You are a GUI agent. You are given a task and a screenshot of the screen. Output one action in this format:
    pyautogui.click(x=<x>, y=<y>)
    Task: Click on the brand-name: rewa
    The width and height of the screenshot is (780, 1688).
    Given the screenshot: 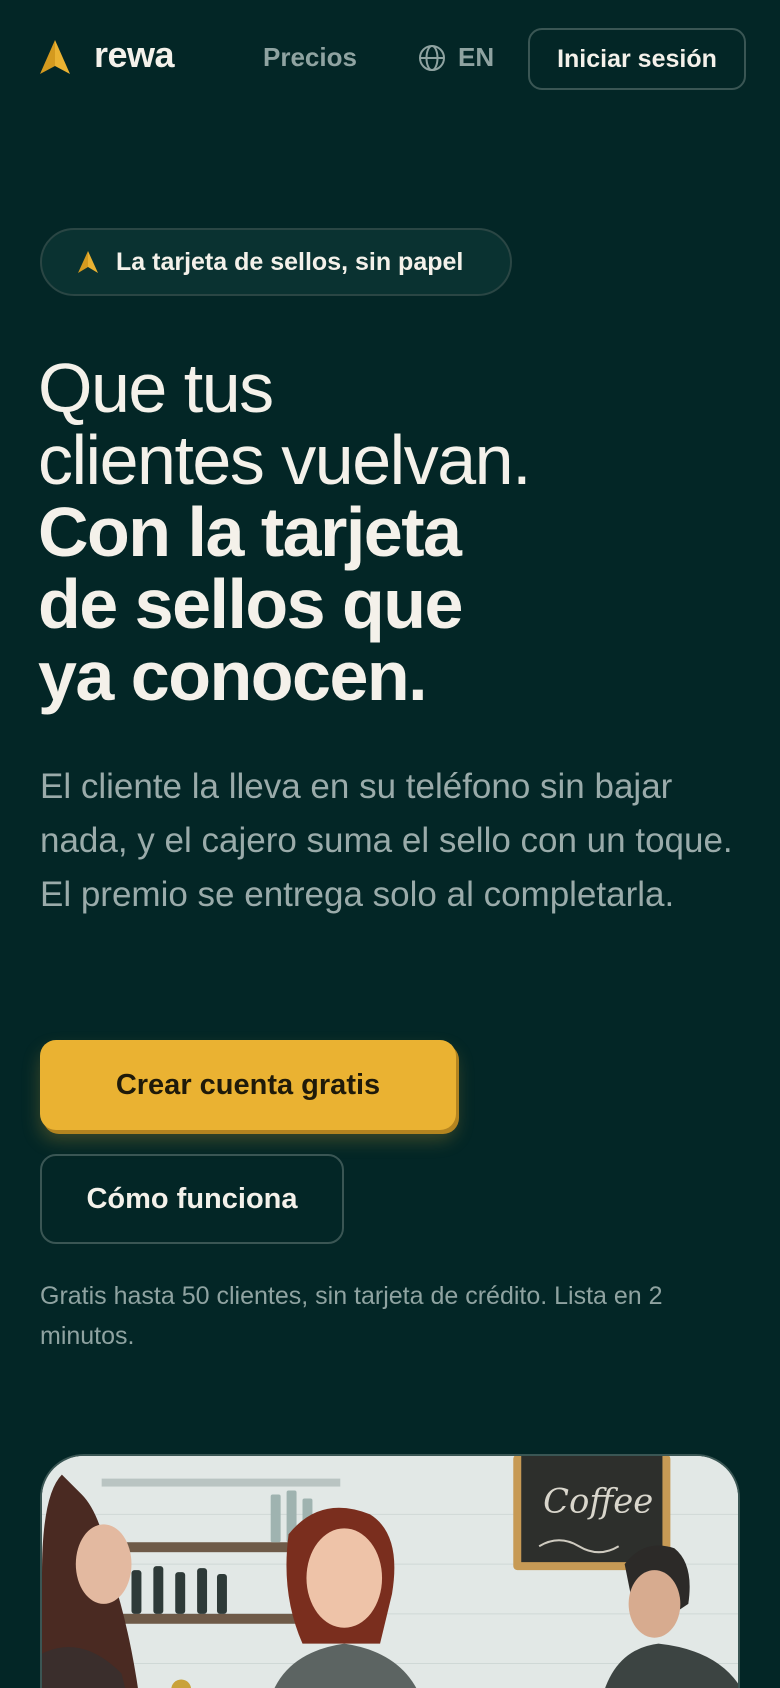 What is the action you would take?
    pyautogui.click(x=134, y=55)
    